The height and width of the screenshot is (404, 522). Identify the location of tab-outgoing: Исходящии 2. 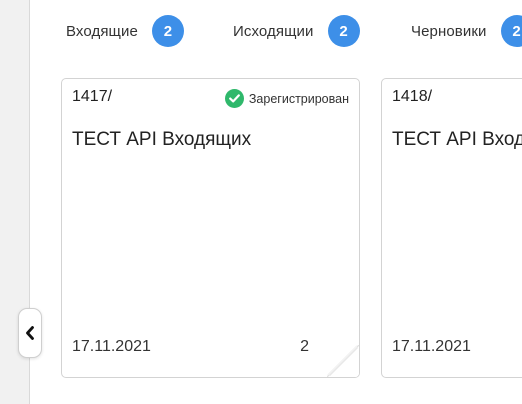
(296, 31).